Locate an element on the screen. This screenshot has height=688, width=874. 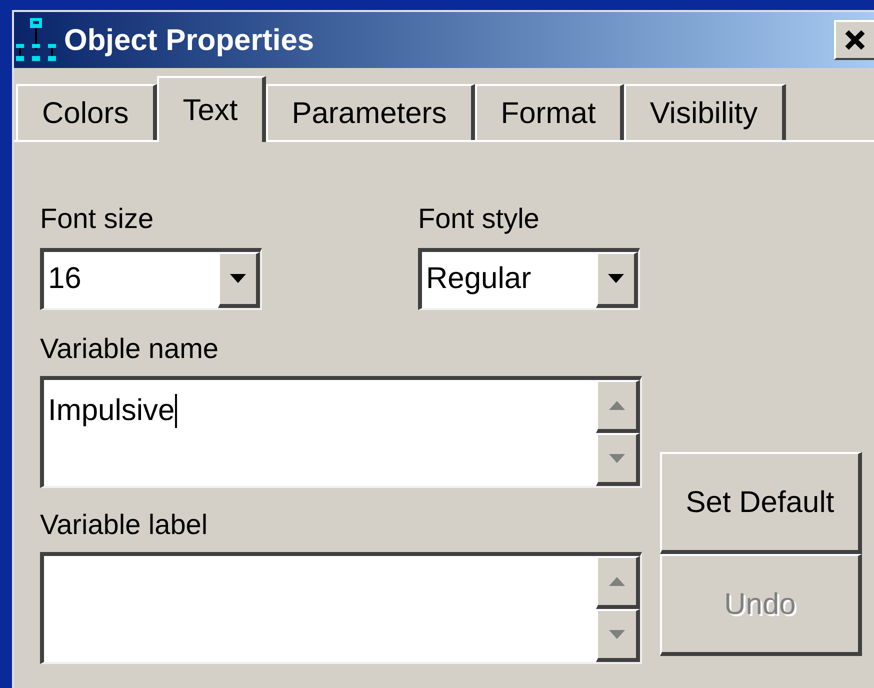
dropdown: Regular is located at coordinates (529, 279).